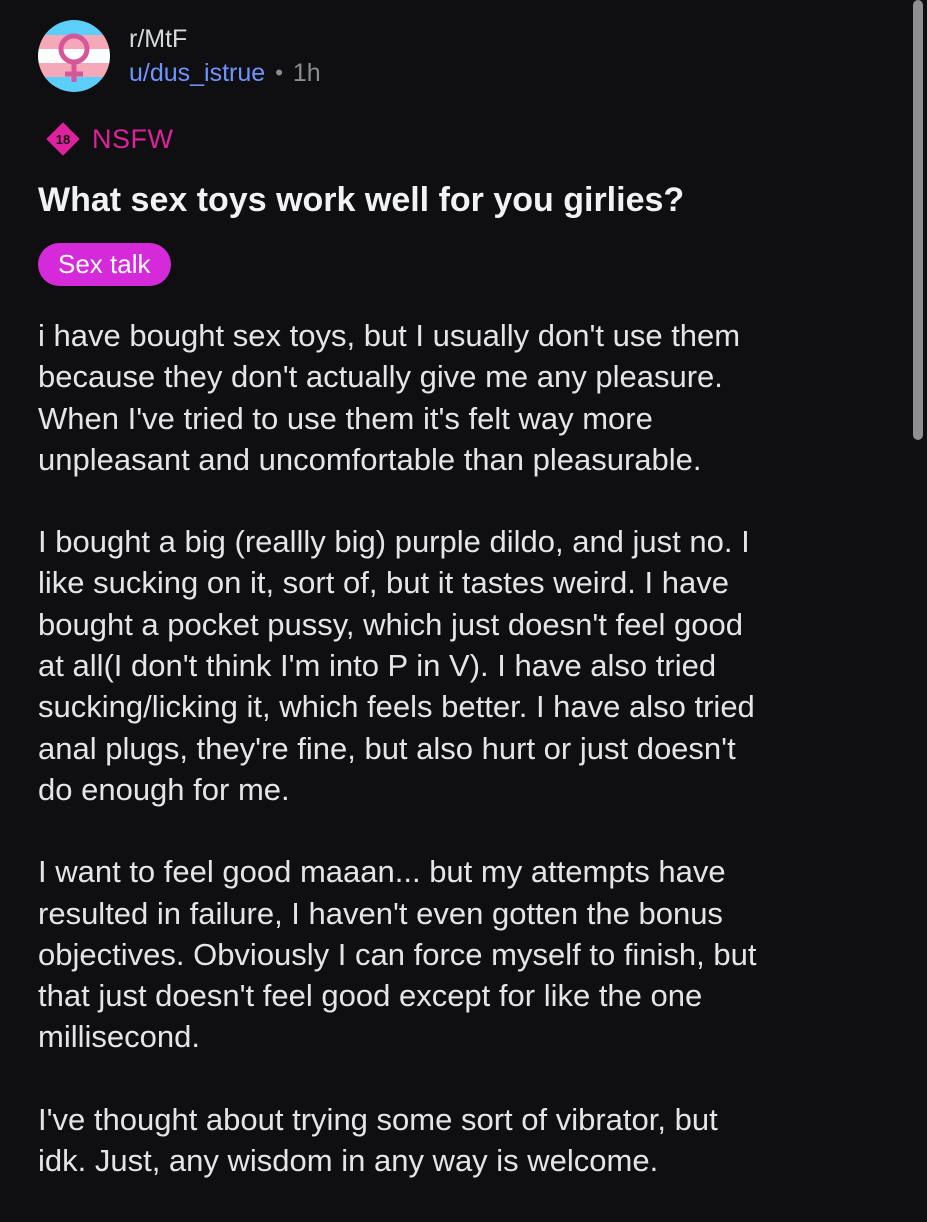  What do you see at coordinates (104, 264) in the screenshot?
I see `post-flair: Sex talk` at bounding box center [104, 264].